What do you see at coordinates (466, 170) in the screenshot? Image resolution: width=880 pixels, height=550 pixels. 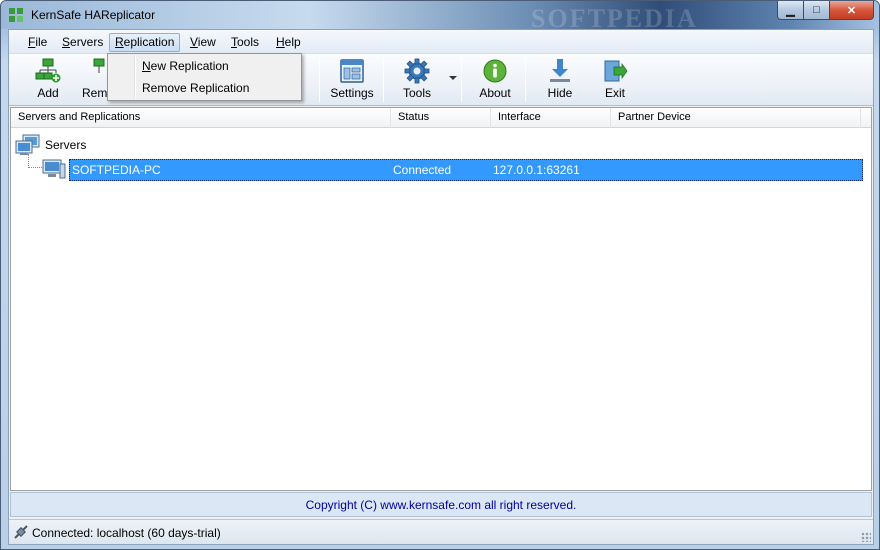 I see `row-selection-highlight` at bounding box center [466, 170].